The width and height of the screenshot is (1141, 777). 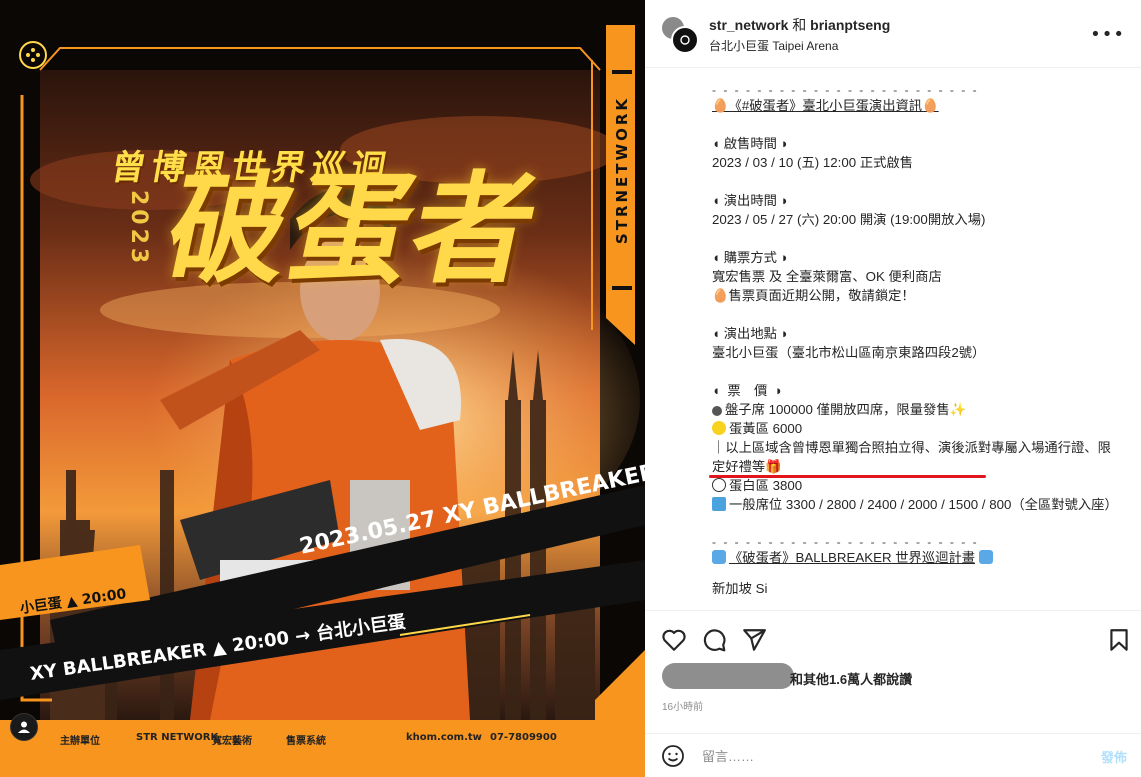 I want to click on comment-bar: 發佈, so click(x=893, y=755).